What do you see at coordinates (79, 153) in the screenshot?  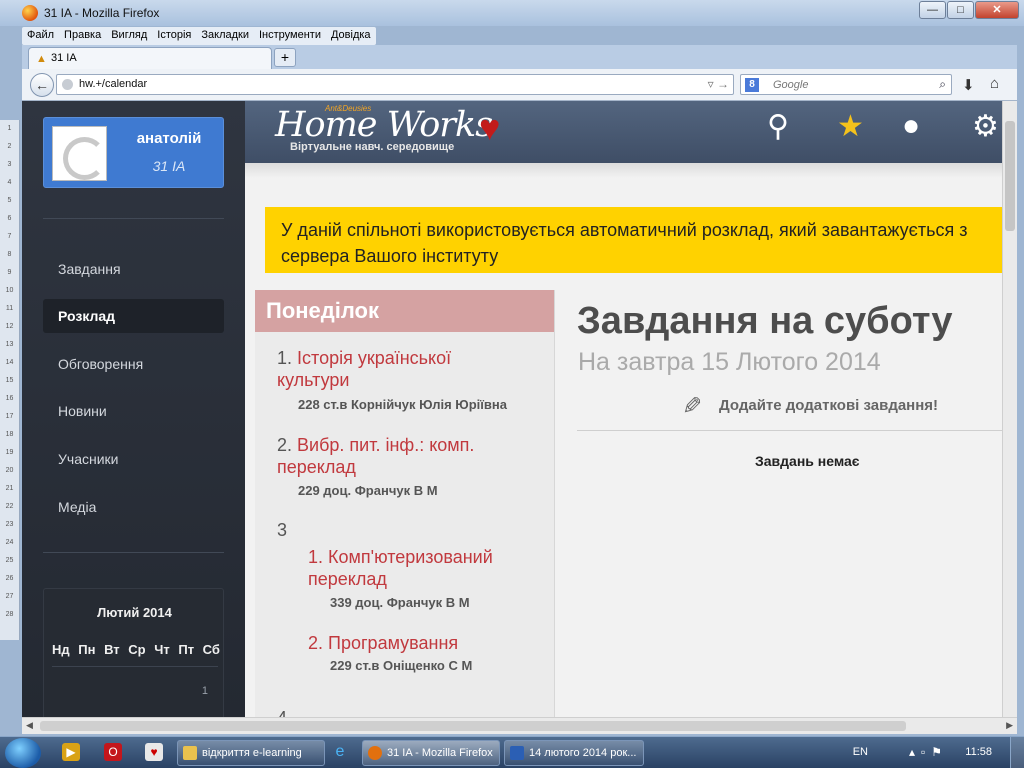 I see `avatar` at bounding box center [79, 153].